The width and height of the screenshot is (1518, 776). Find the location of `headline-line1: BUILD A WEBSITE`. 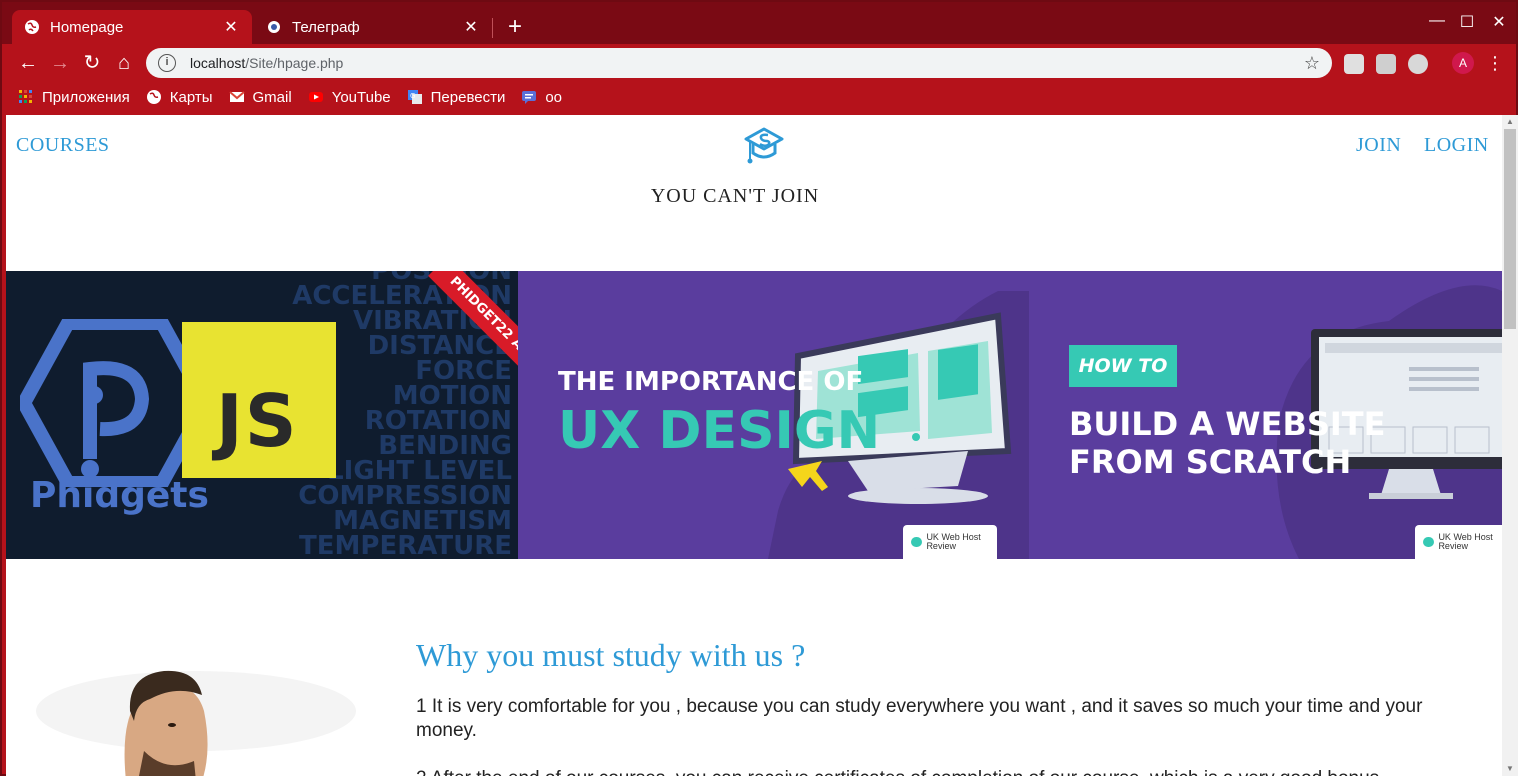

headline-line1: BUILD A WEBSITE is located at coordinates (1227, 424).